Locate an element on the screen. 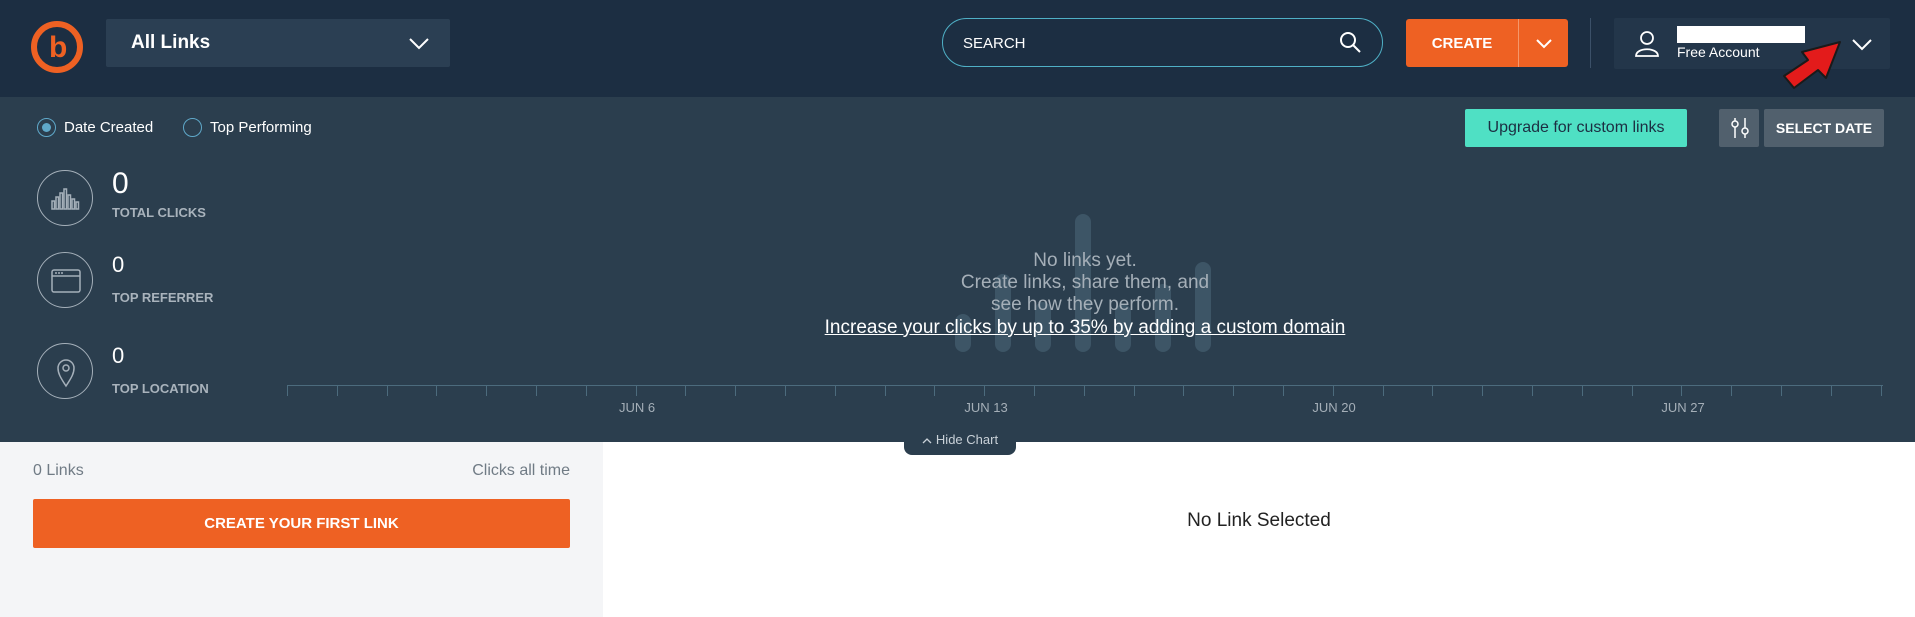 Image resolution: width=1915 pixels, height=617 pixels. sort-label: Clicks all time is located at coordinates (521, 471).